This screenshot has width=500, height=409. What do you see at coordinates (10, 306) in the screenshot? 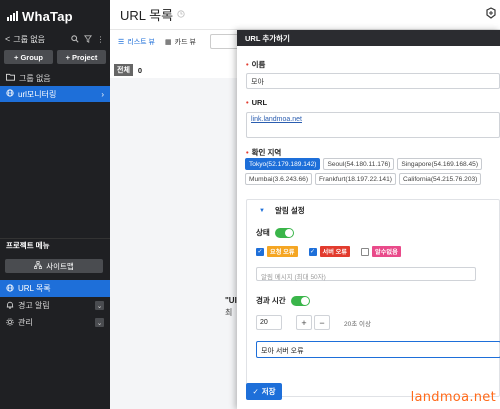
I see `bell-icon` at bounding box center [10, 306].